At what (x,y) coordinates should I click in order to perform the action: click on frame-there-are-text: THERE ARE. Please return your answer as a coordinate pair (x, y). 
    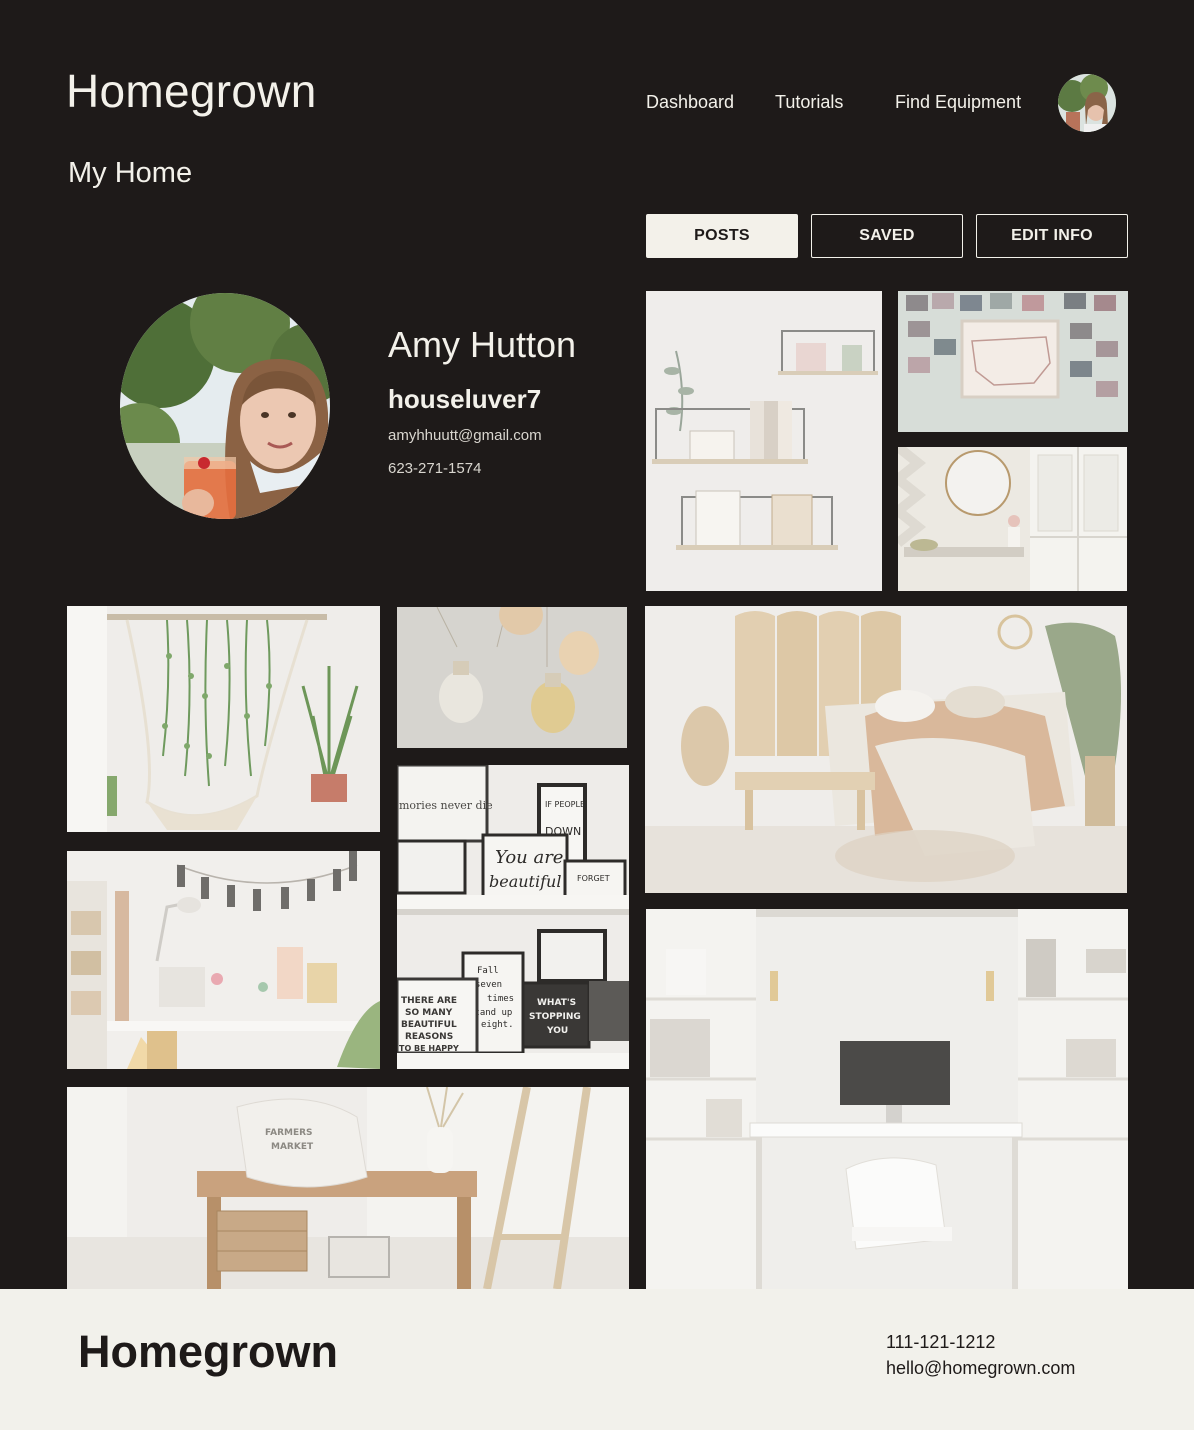
    Looking at the image, I should click on (429, 1001).